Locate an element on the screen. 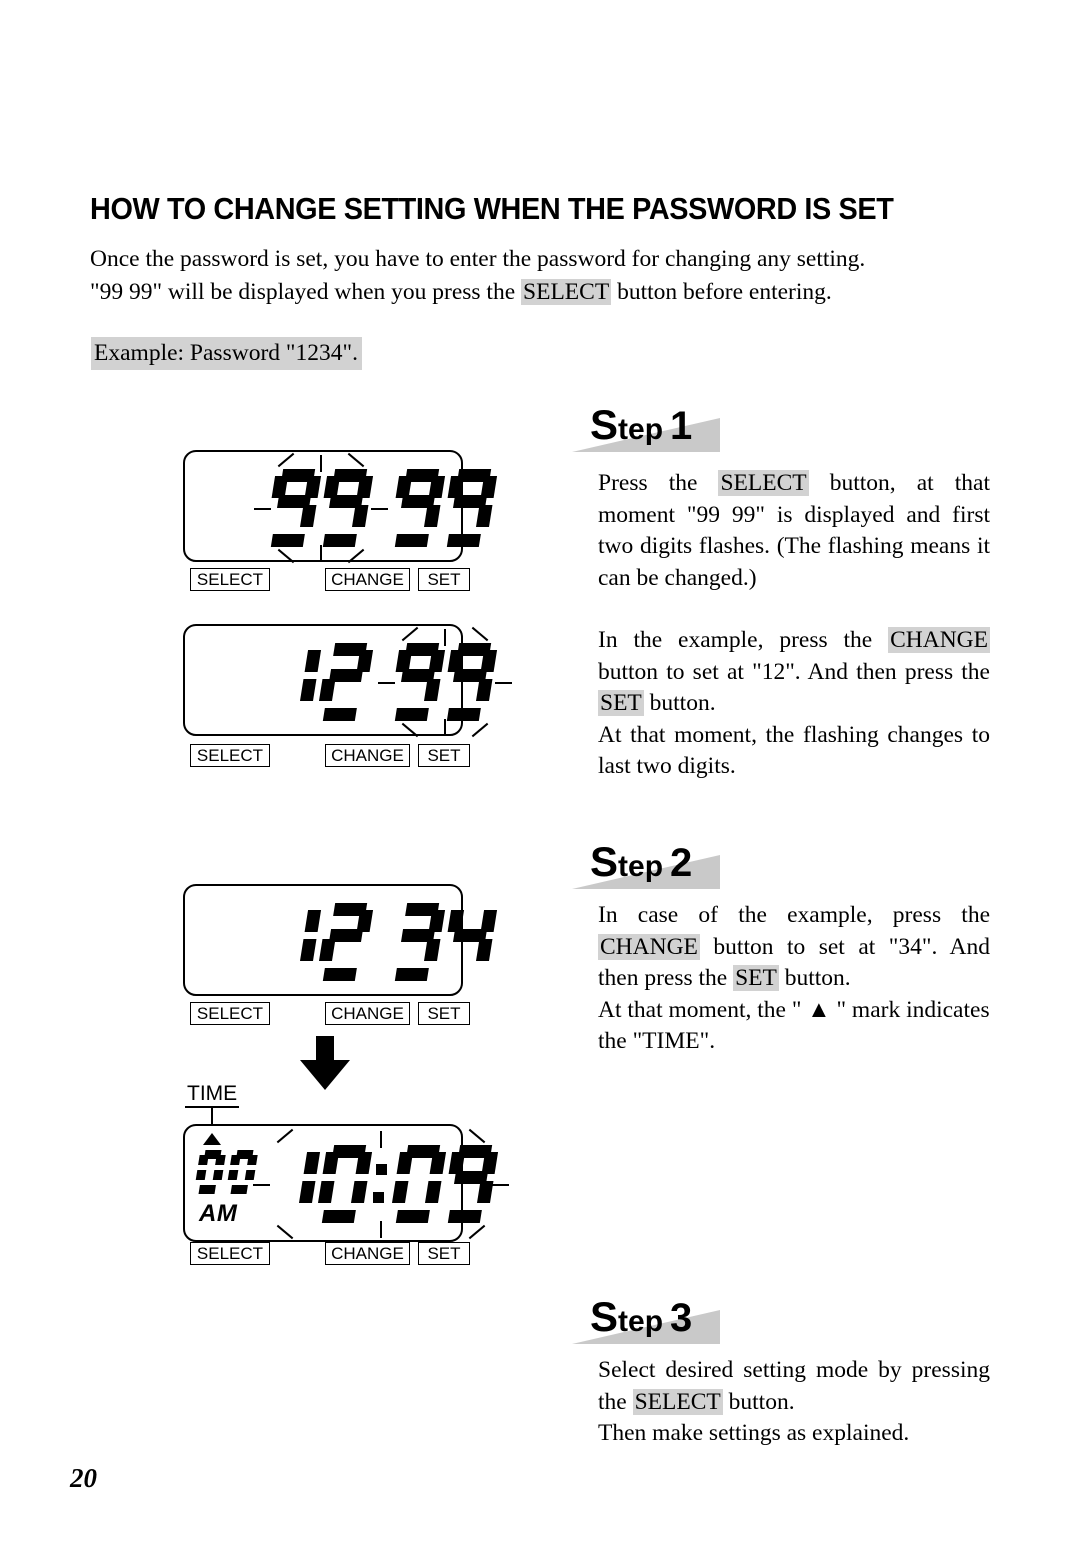 This screenshot has width=1080, height=1554. step-badge-3: Step 3 is located at coordinates (647, 1316).